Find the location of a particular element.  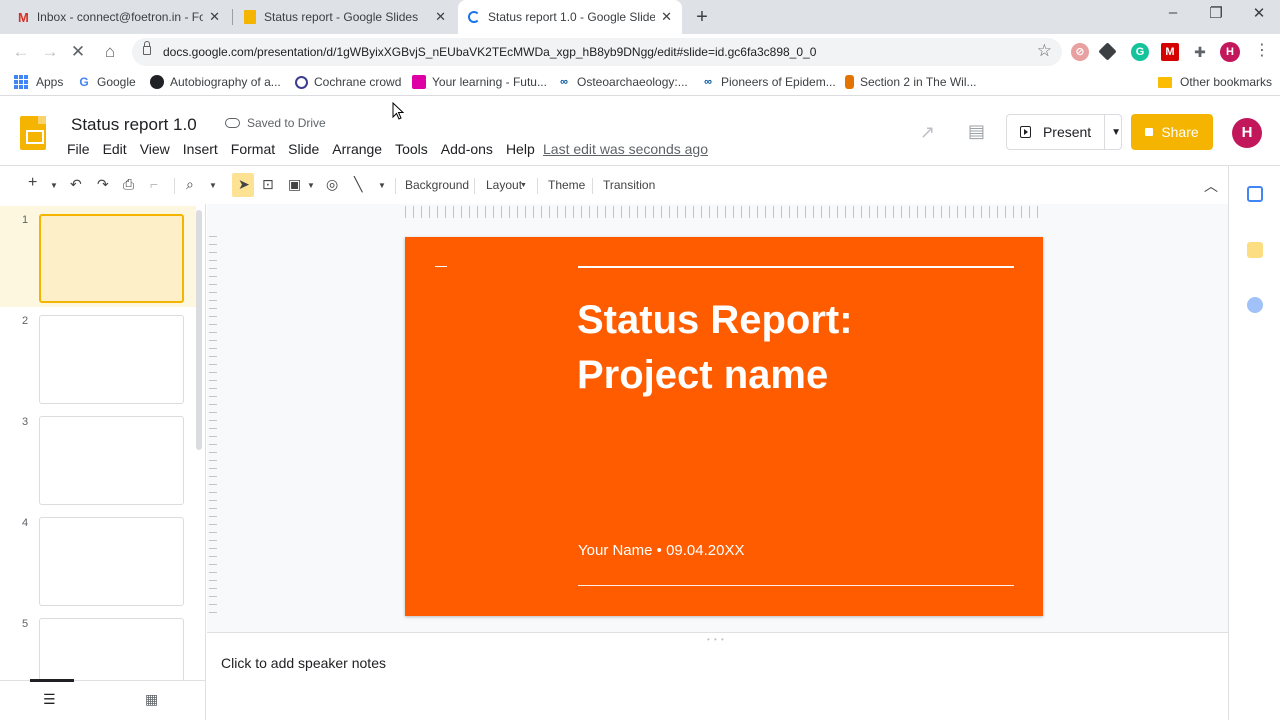

filmstrip-scrollbar is located at coordinates (199, 330).